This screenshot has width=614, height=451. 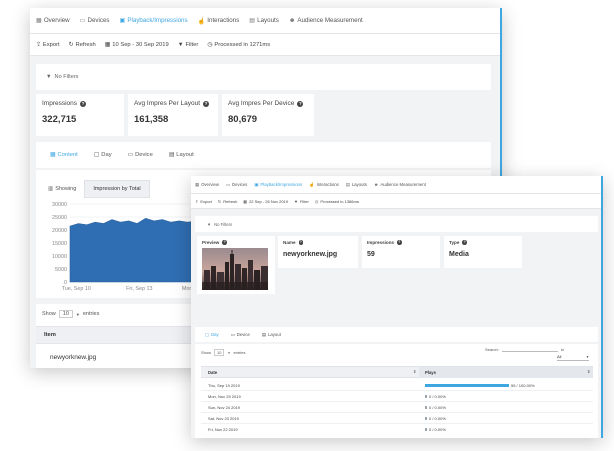 What do you see at coordinates (137, 45) in the screenshot?
I see `date-range-button: ▦ 10 Sep - 30 Sep 2019` at bounding box center [137, 45].